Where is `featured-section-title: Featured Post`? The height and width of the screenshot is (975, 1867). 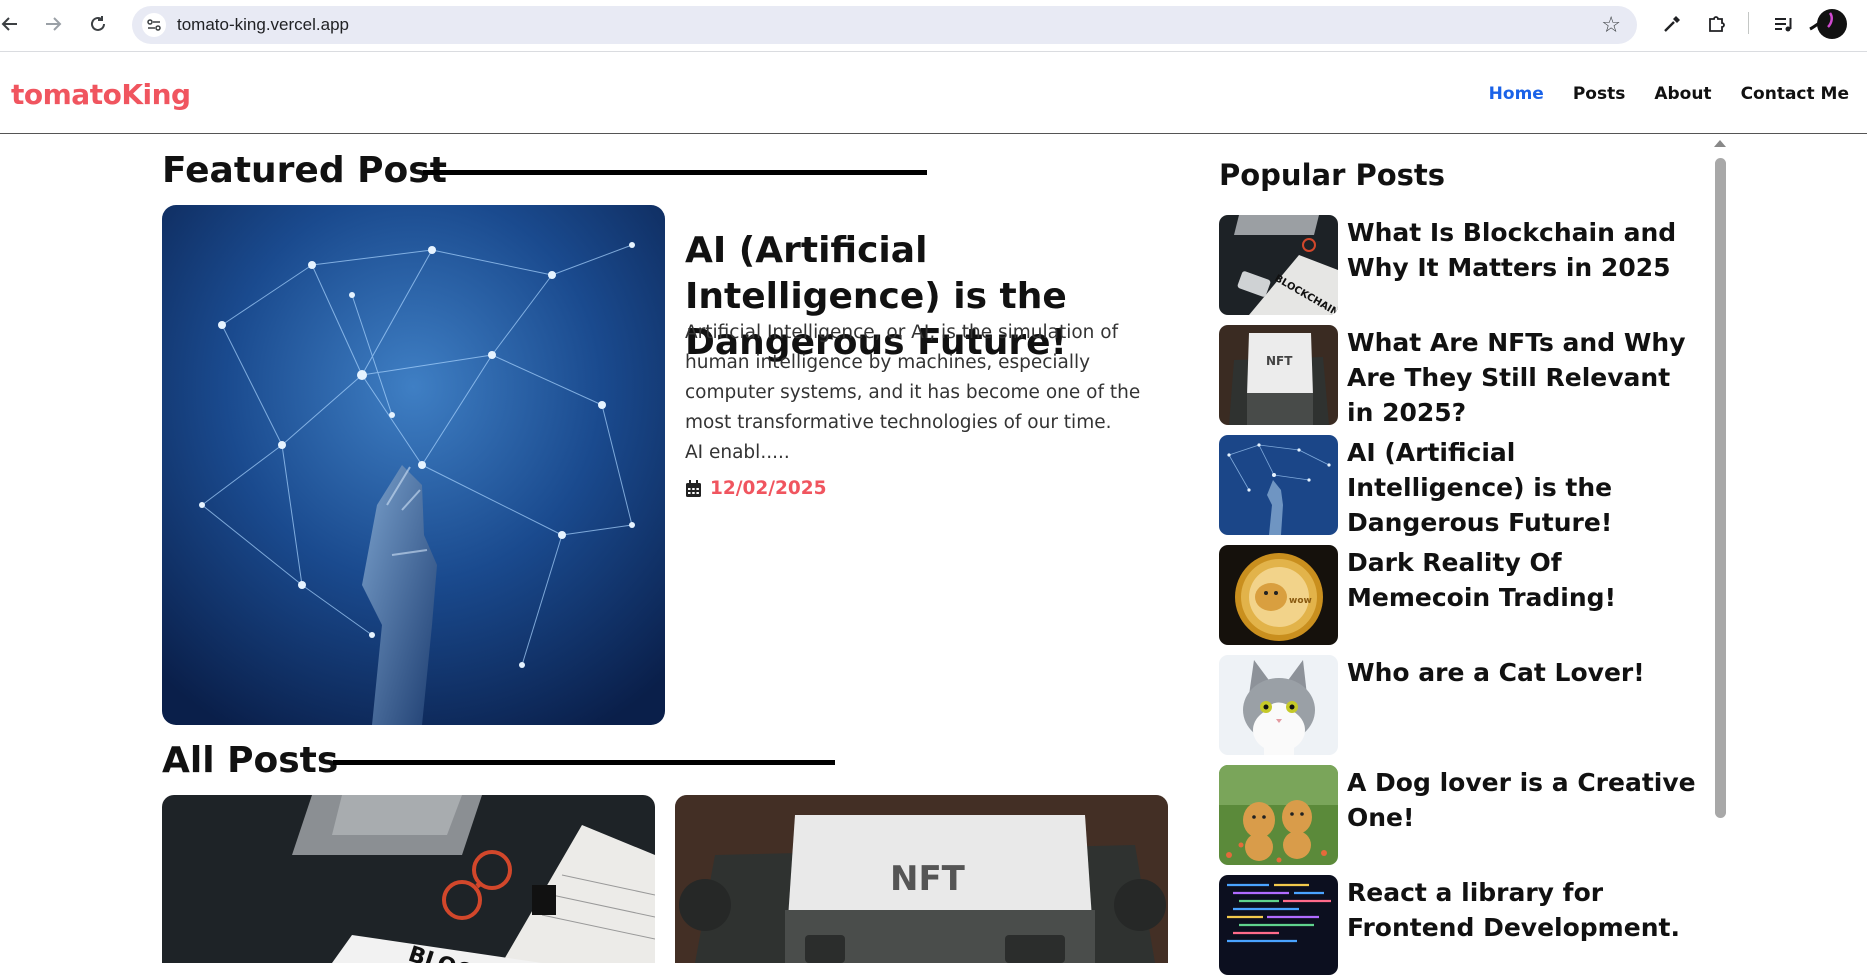 featured-section-title: Featured Post is located at coordinates (304, 170).